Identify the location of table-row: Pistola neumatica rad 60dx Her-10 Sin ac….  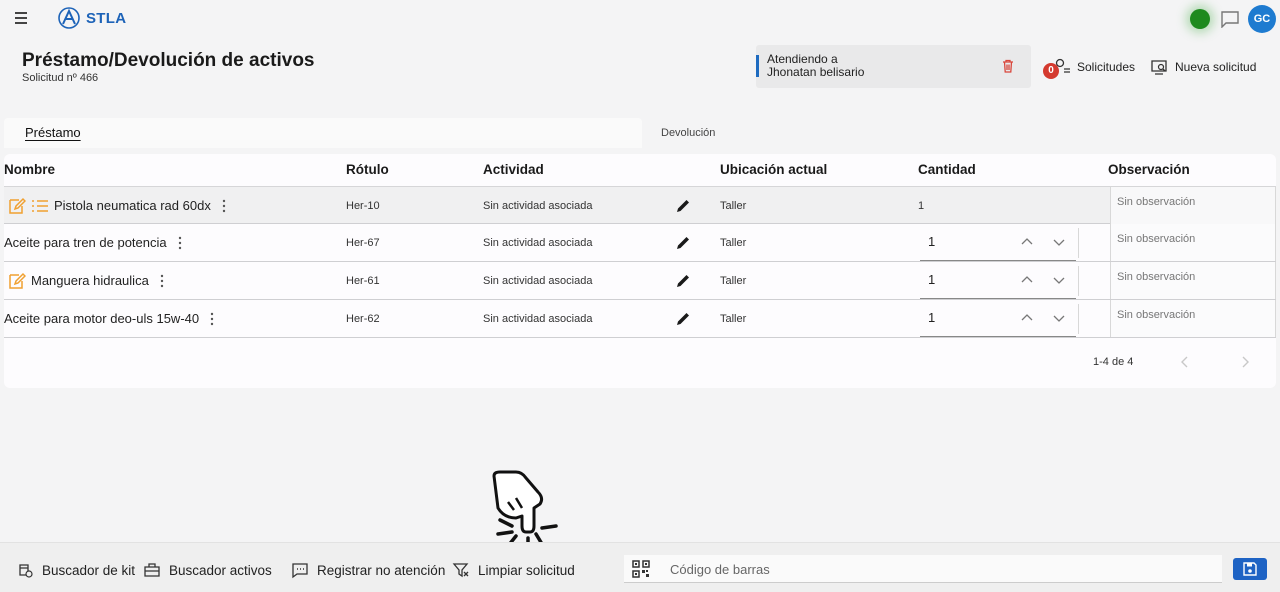
(640, 205).